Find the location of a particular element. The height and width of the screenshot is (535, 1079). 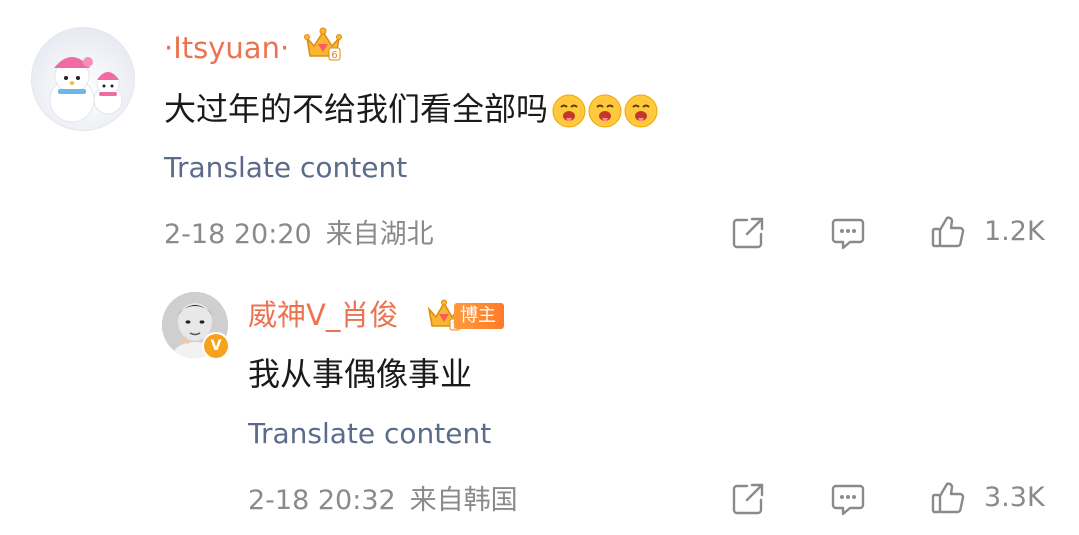

verified-badge-icon: V is located at coordinates (216, 346).